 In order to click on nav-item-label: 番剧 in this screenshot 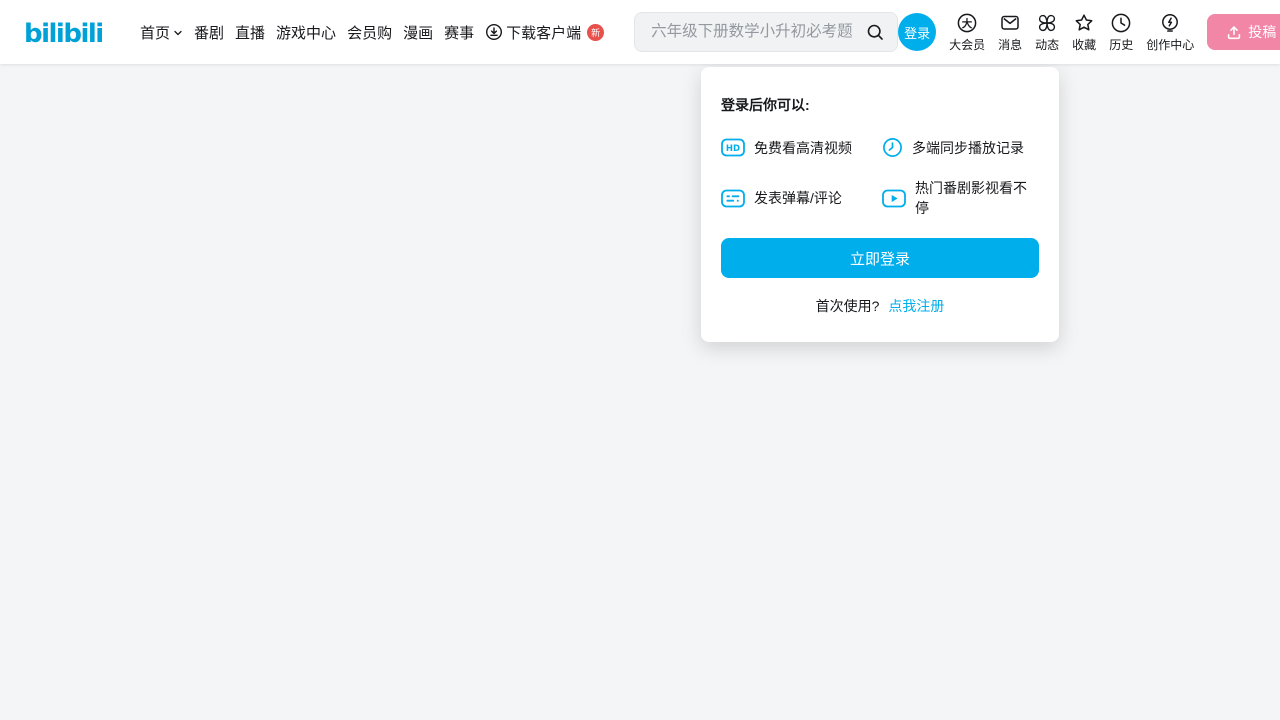, I will do `click(209, 33)`.